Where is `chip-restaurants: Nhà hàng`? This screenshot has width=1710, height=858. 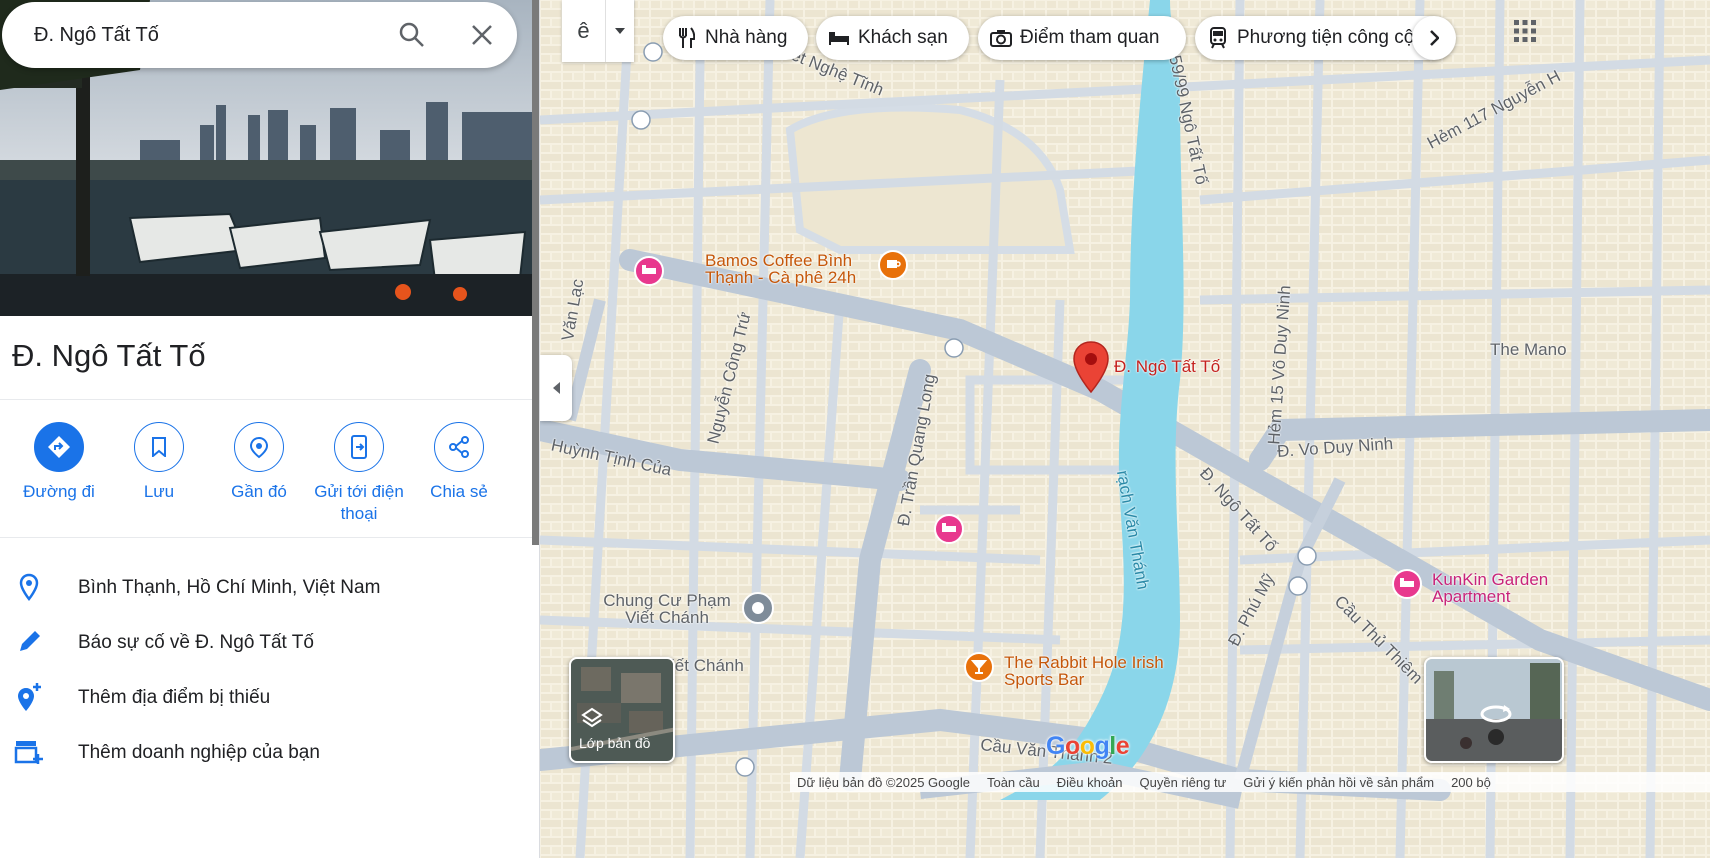
chip-restaurants: Nhà hàng is located at coordinates (735, 38).